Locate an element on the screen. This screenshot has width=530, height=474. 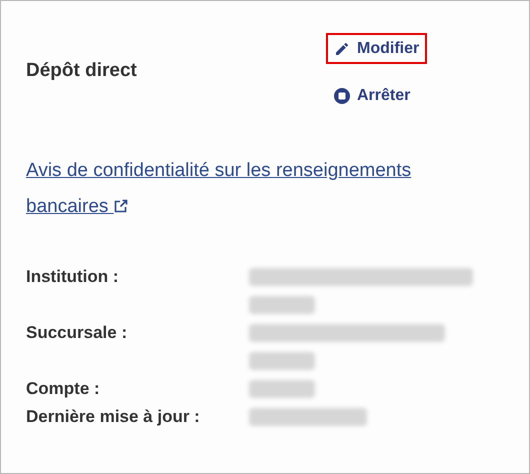
edit-button: Modifier is located at coordinates (377, 48).